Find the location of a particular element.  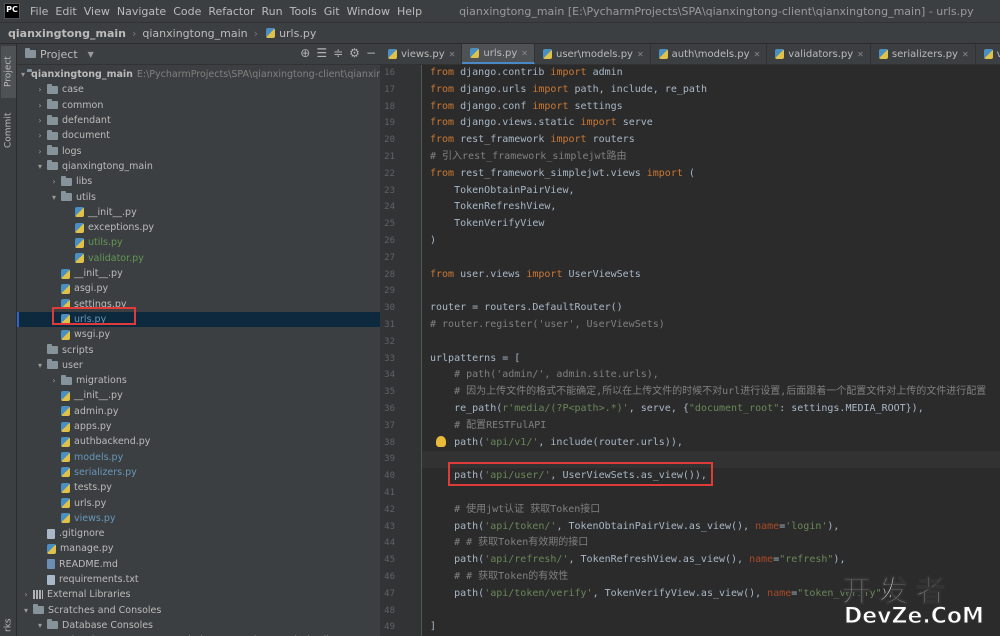

tree-row: scripts is located at coordinates (198, 349).